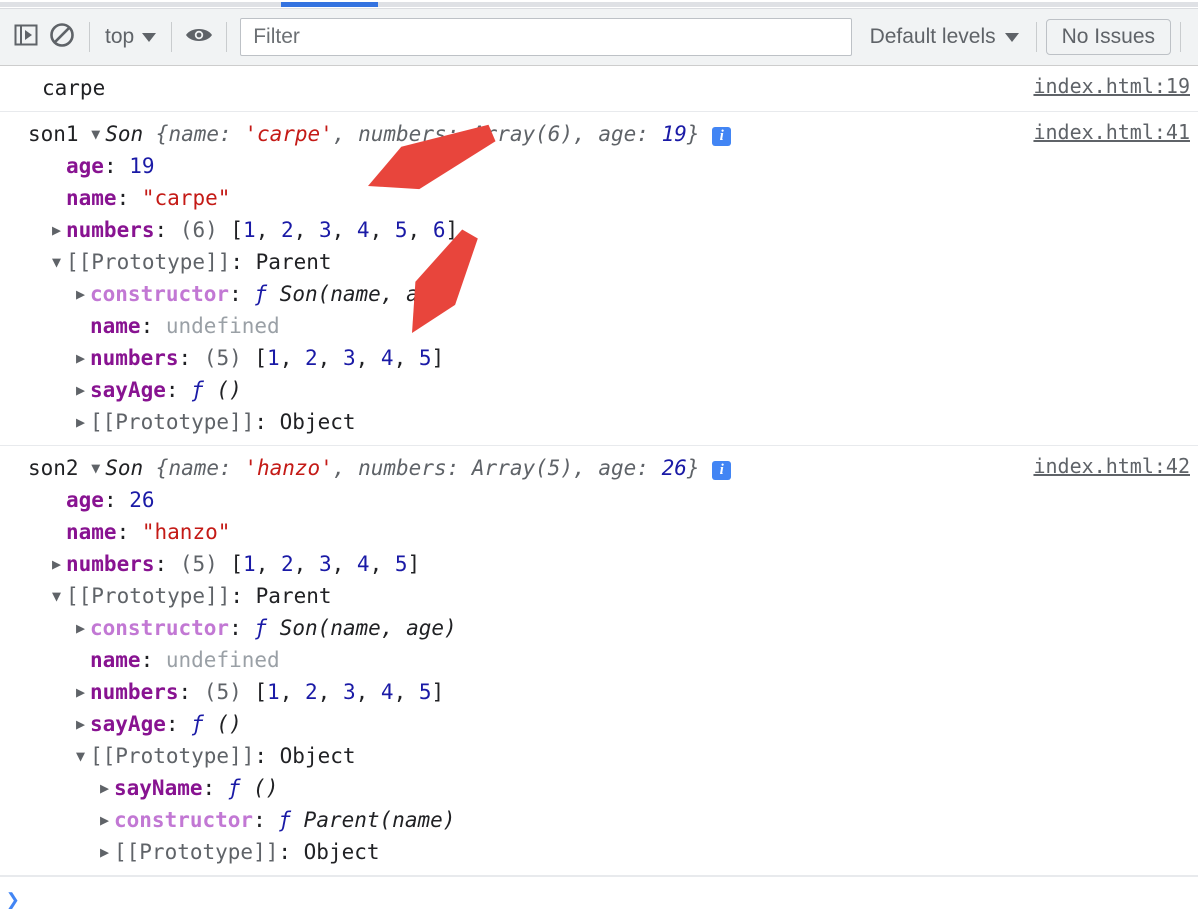  Describe the element at coordinates (186, 532) in the screenshot. I see `string-value: "hanzo"` at that location.